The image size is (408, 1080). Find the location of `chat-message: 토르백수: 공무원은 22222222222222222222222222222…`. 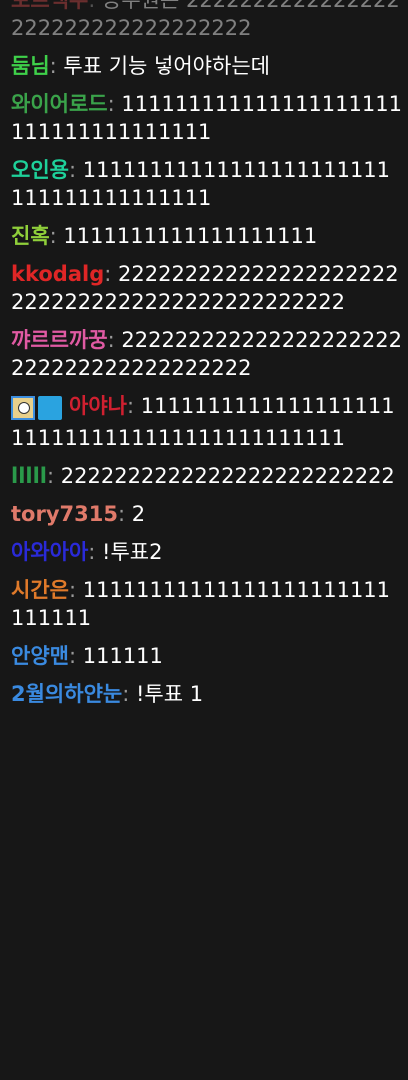

chat-message: 토르백수: 공무원은 22222222222222222222222222222… is located at coordinates (206, 21).